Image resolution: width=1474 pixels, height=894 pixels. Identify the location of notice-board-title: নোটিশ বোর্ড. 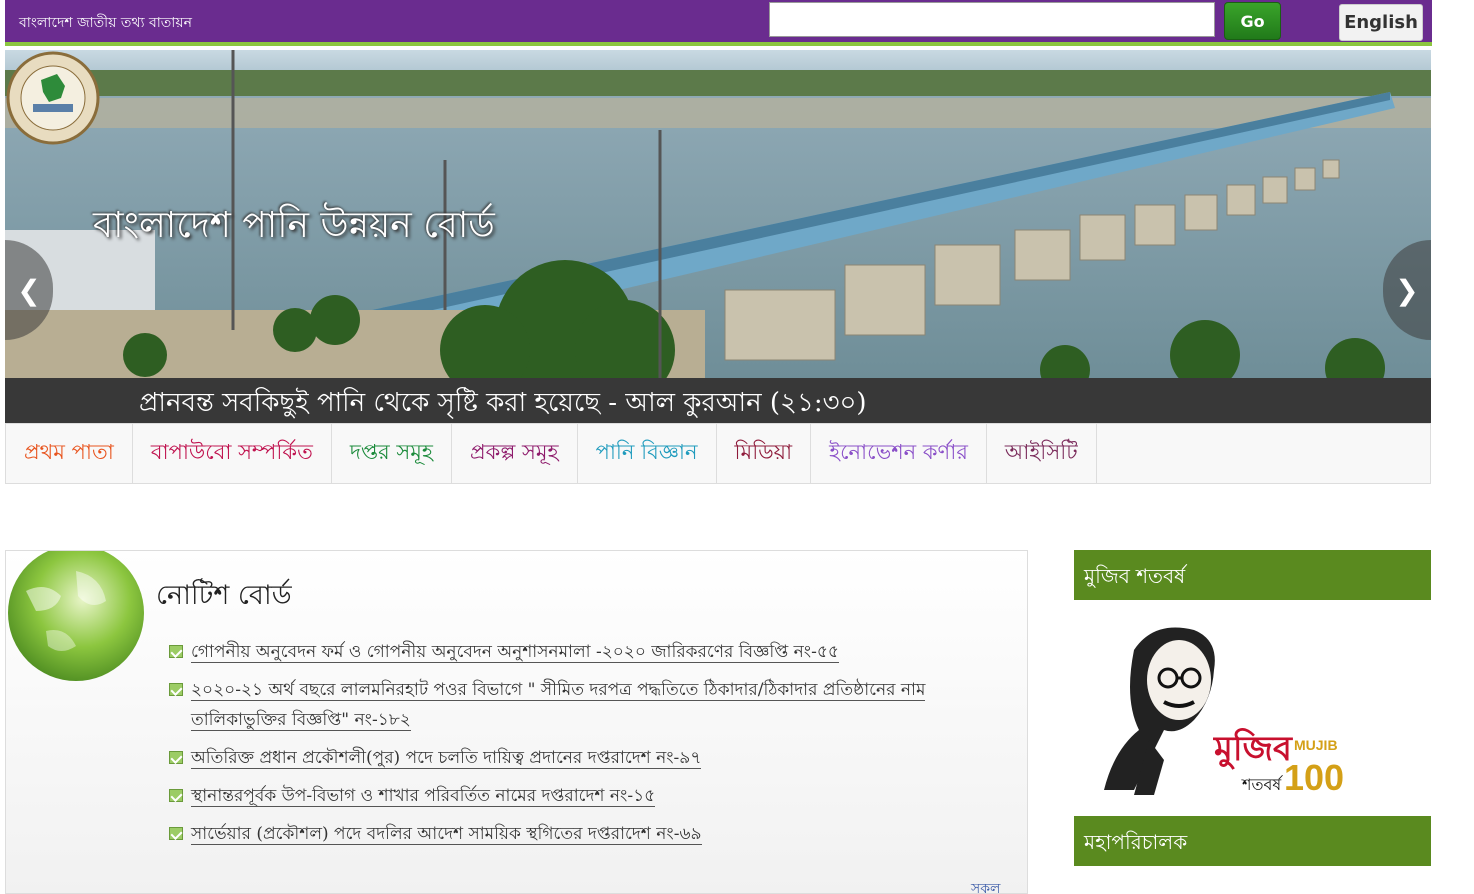
(224, 595).